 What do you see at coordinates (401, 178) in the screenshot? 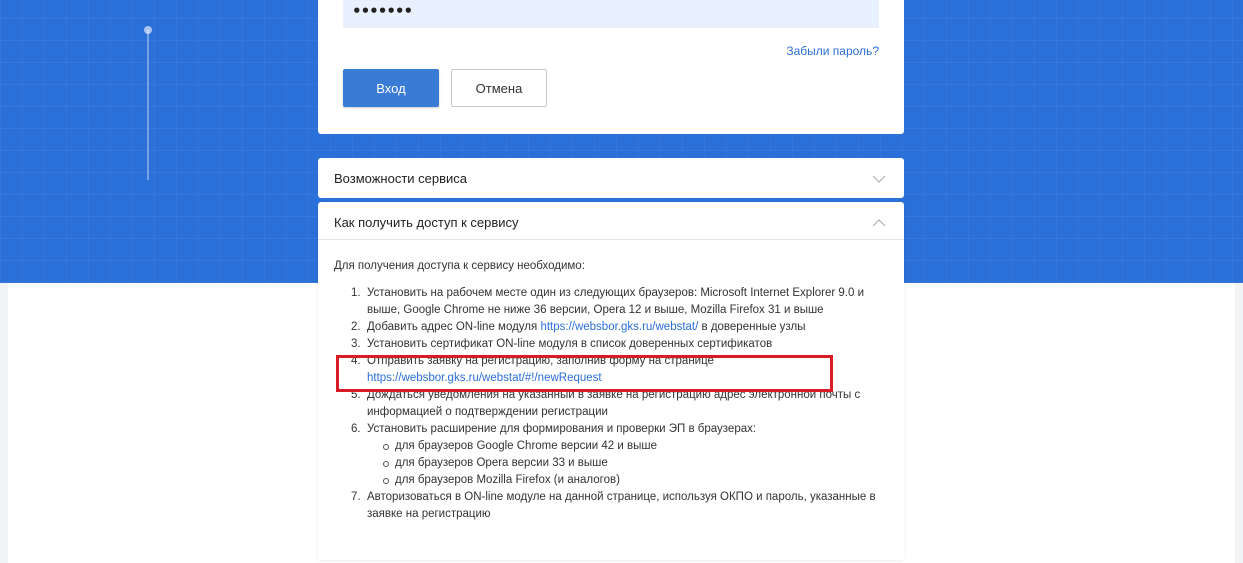
I see `accordion-features-title: Возможности сервиса` at bounding box center [401, 178].